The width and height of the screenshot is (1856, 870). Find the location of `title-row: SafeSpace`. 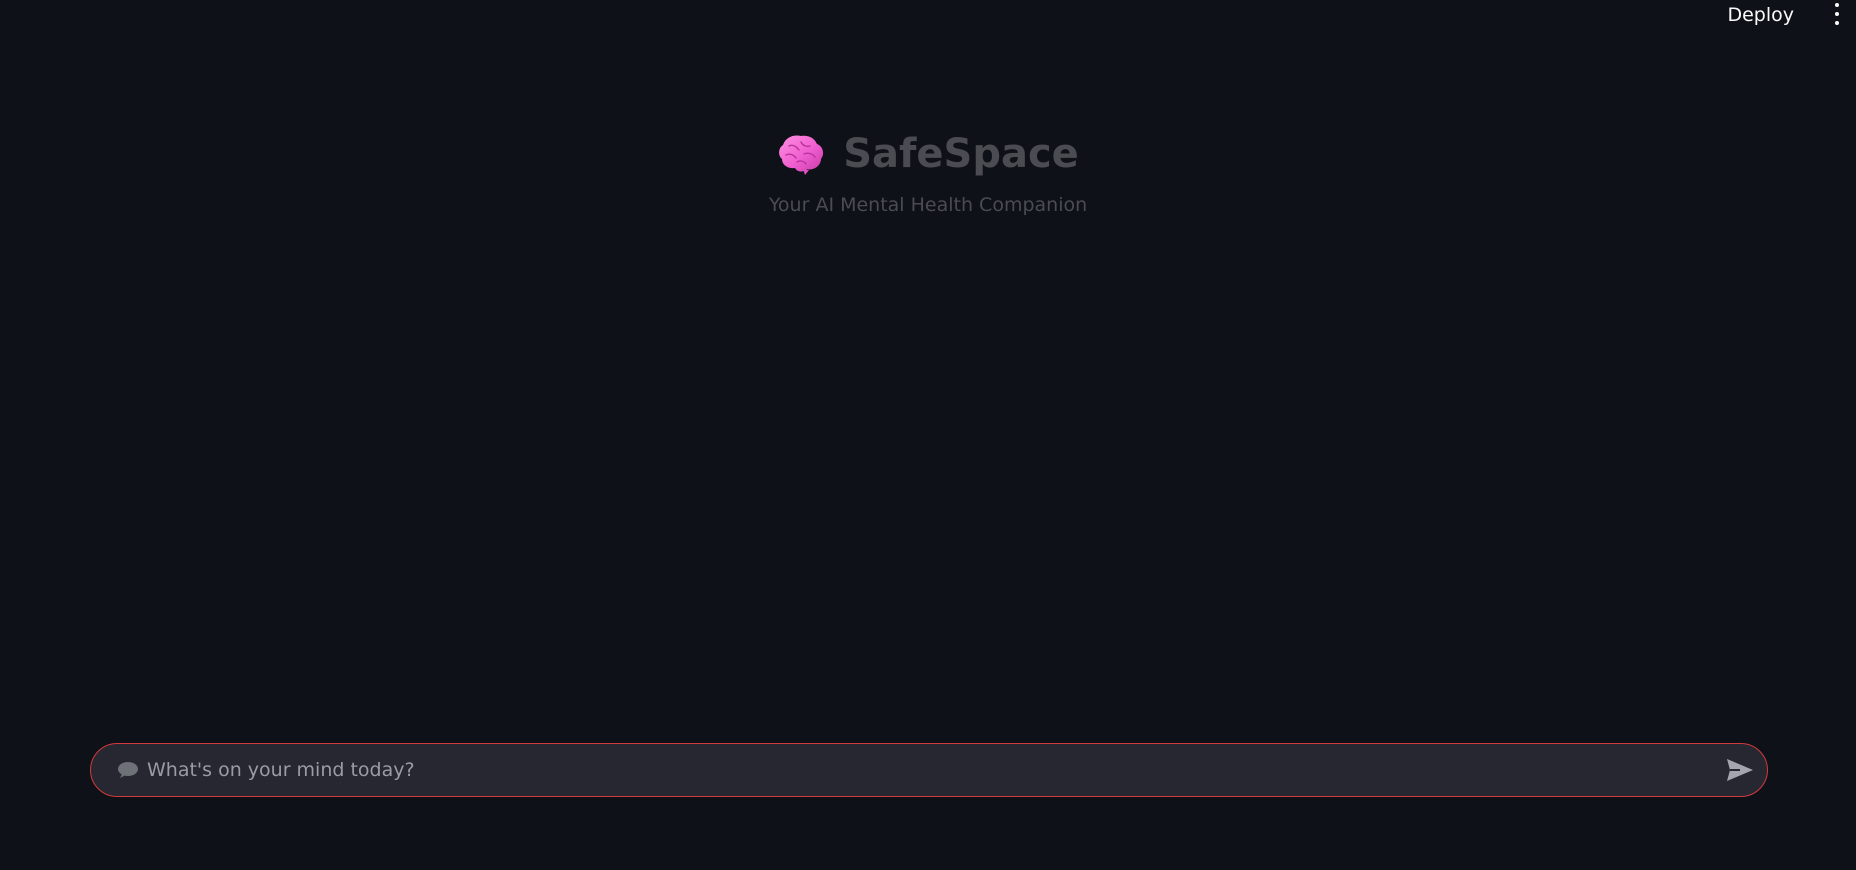

title-row: SafeSpace is located at coordinates (928, 154).